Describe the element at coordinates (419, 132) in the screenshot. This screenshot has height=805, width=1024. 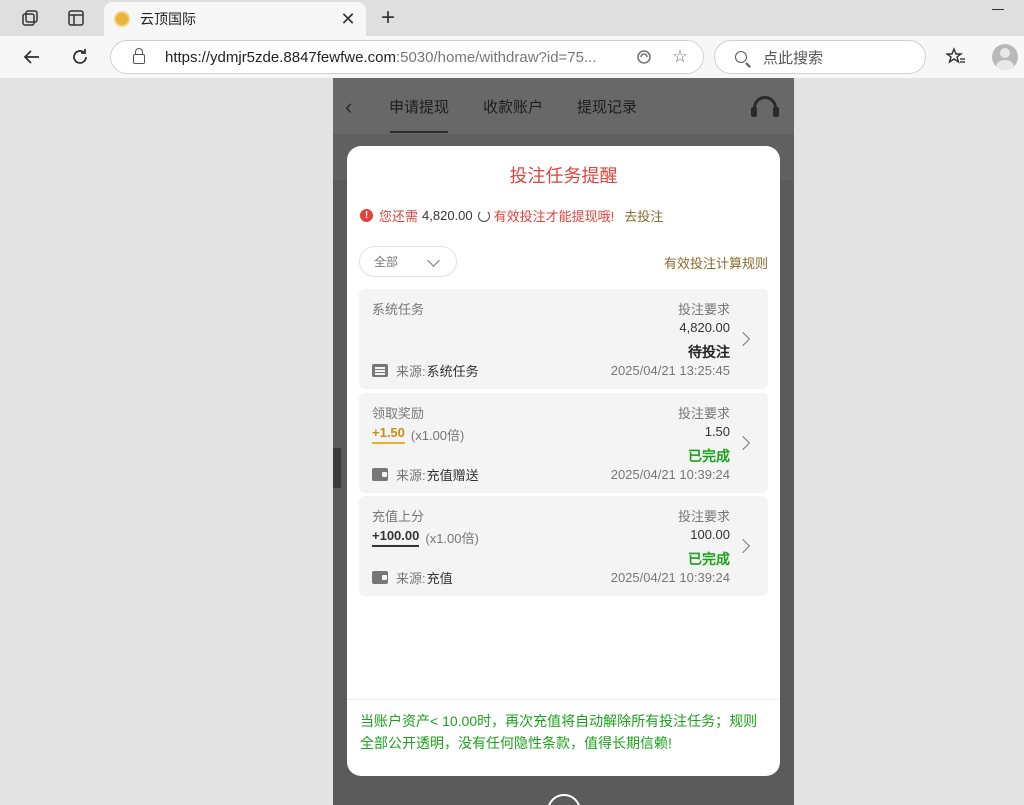
I see `active-tab-indicator` at that location.